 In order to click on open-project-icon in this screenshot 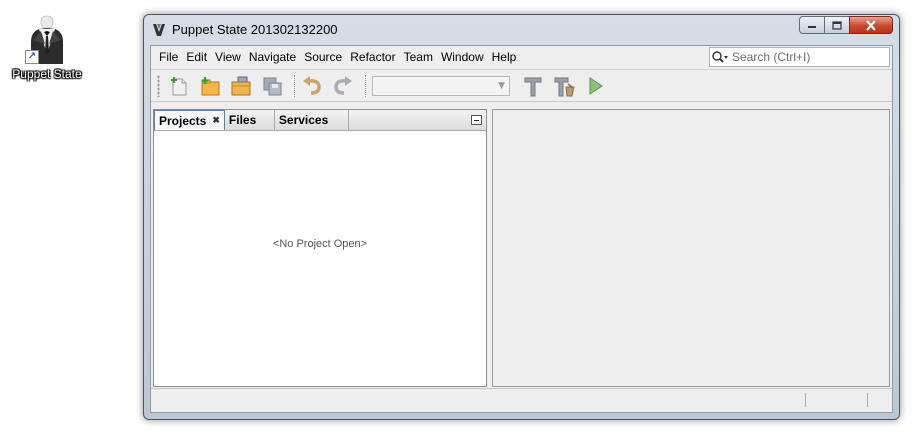, I will do `click(241, 85)`.